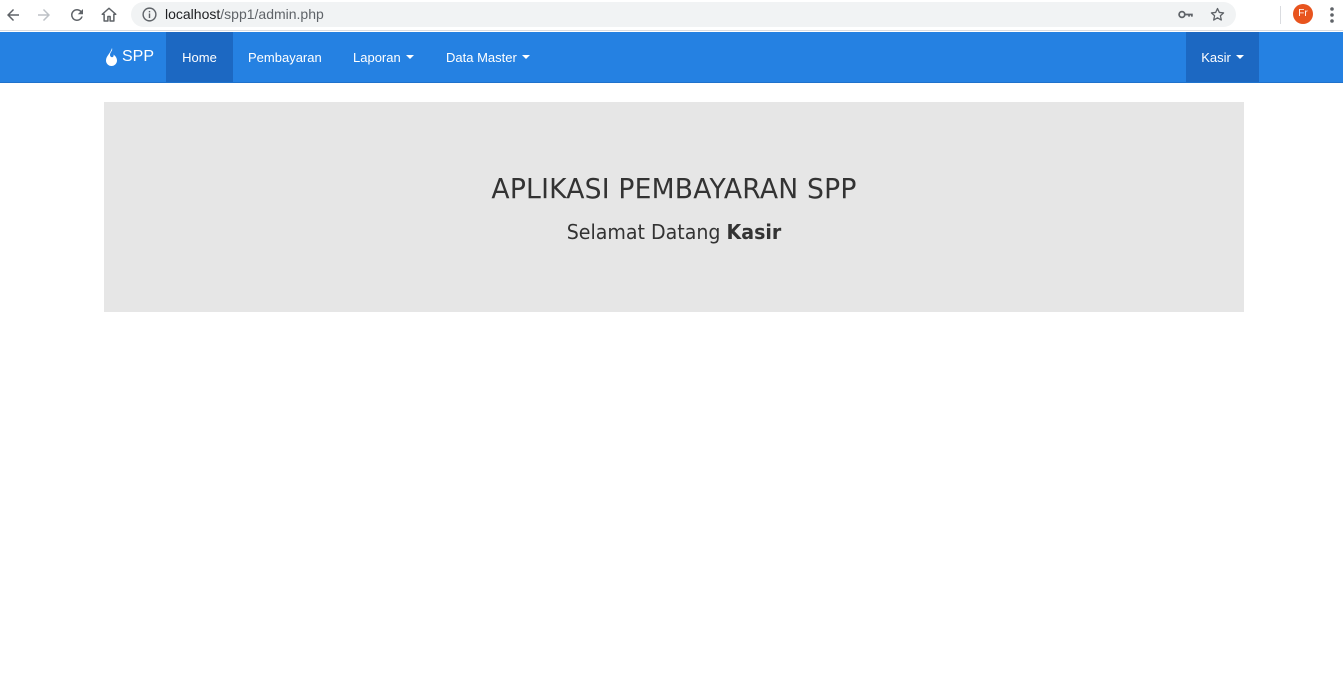 The width and height of the screenshot is (1343, 685). Describe the element at coordinates (674, 188) in the screenshot. I see `app-title: APLIKASI PEMBAYARAN SPP` at that location.